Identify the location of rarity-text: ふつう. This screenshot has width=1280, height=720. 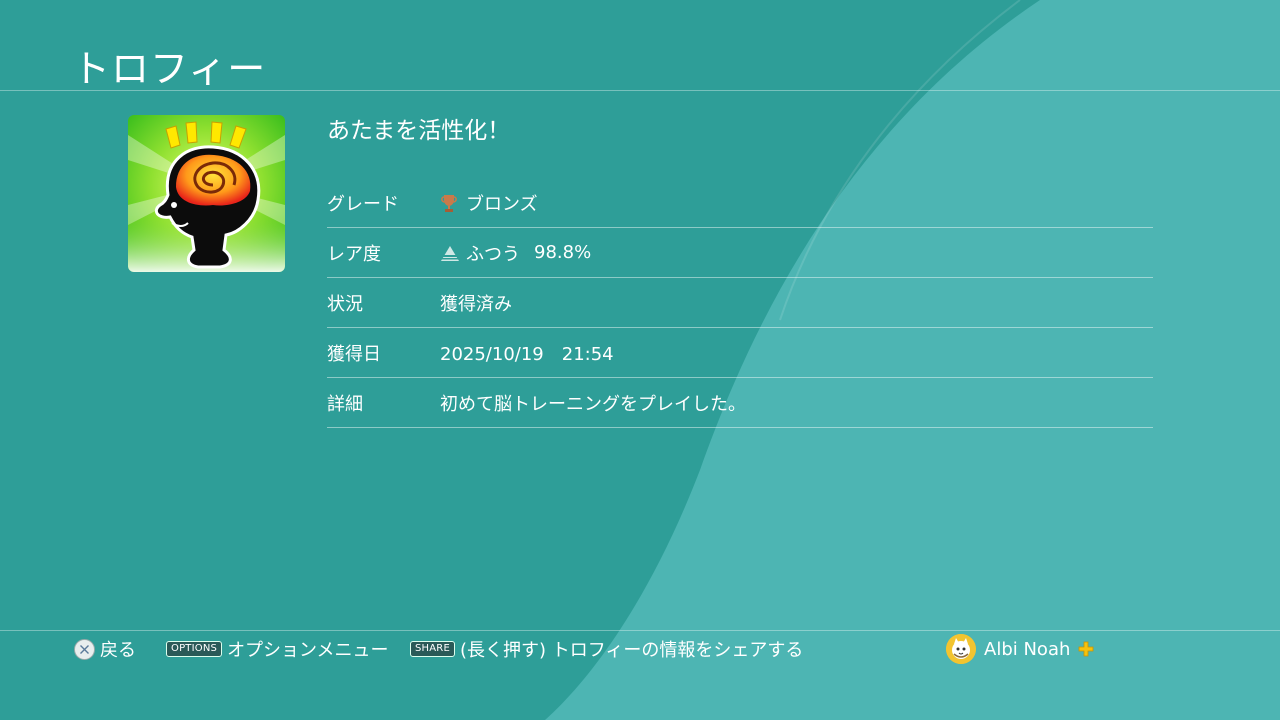
(493, 254).